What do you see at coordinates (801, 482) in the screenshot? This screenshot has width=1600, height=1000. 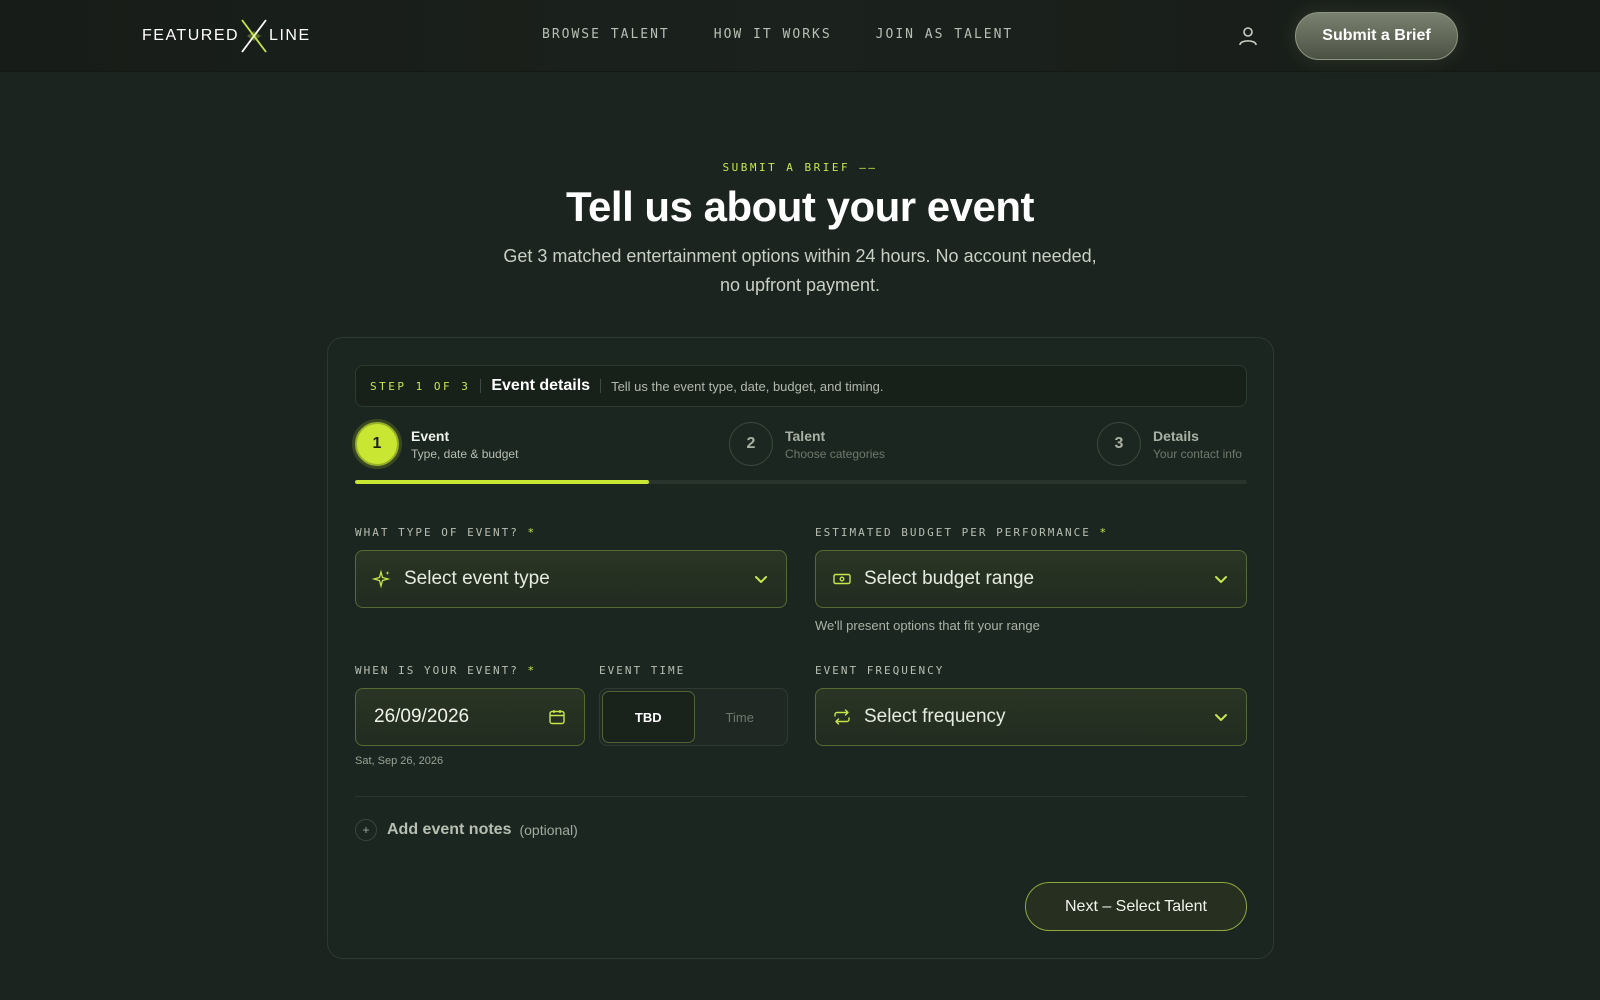 I see `progress-bar` at bounding box center [801, 482].